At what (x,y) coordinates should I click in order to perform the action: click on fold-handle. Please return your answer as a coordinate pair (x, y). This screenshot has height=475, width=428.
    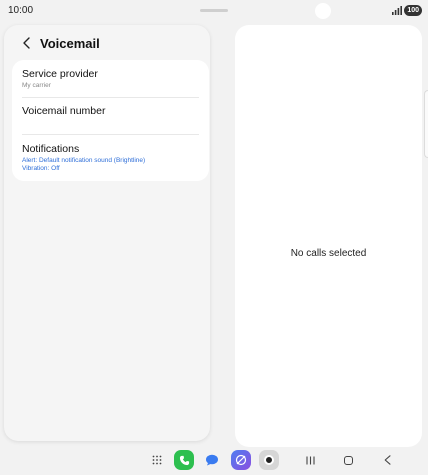
    Looking at the image, I should click on (214, 10).